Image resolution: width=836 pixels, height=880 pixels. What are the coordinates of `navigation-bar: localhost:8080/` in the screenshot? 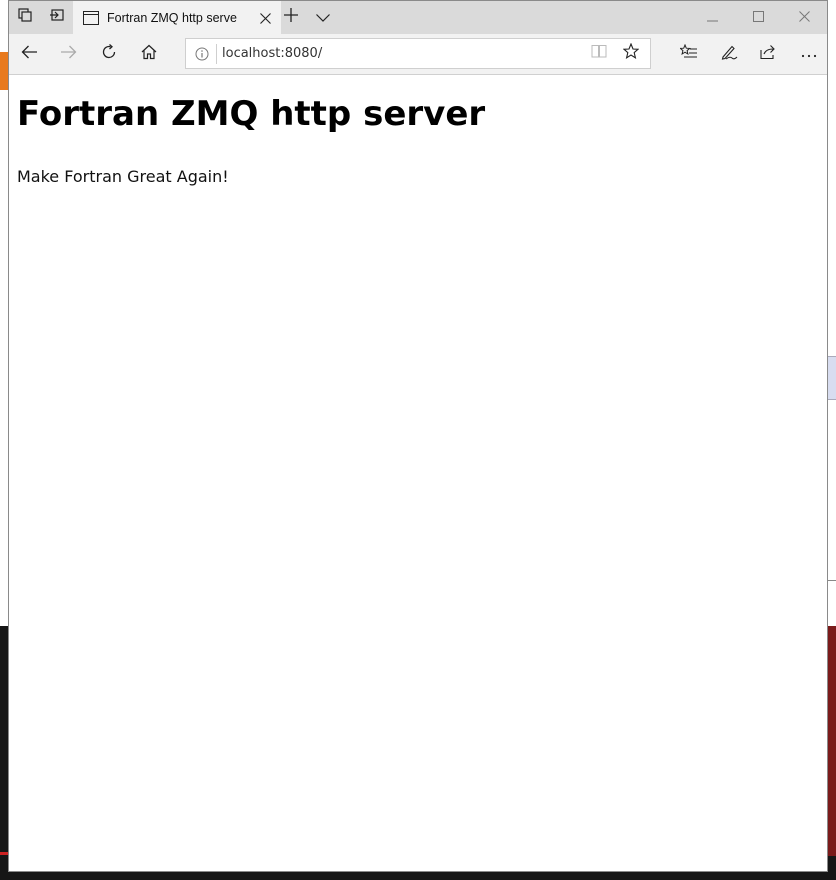 It's located at (418, 54).